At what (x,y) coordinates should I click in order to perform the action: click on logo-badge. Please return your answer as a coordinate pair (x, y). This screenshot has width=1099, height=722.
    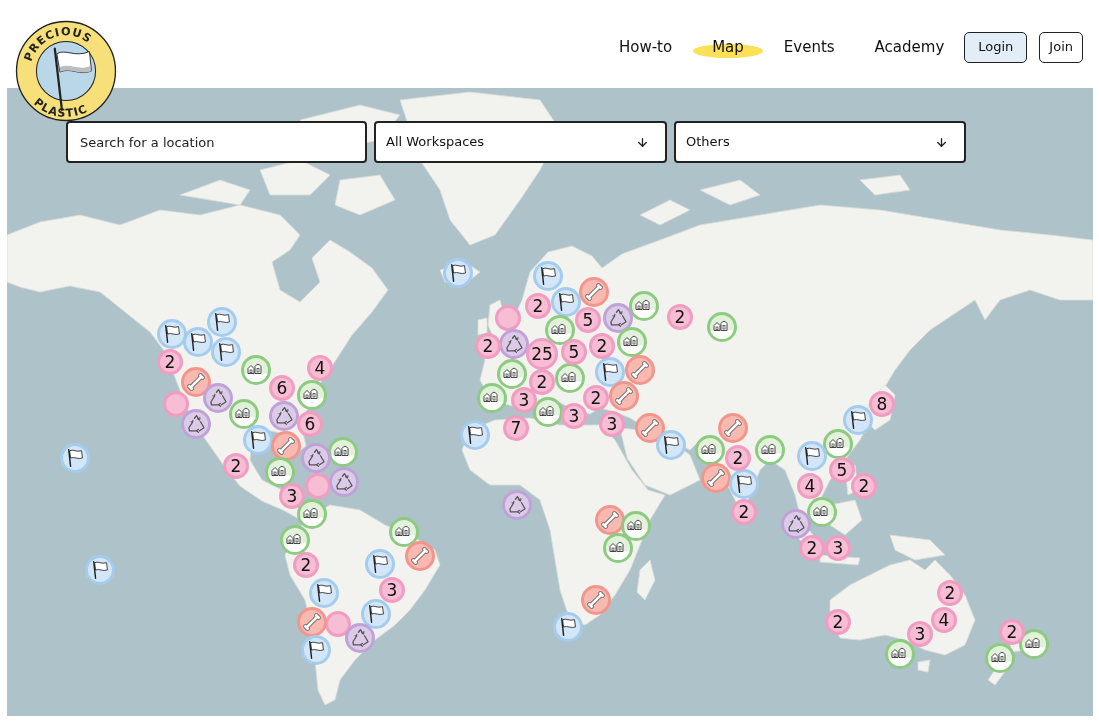
    Looking at the image, I should click on (66, 71).